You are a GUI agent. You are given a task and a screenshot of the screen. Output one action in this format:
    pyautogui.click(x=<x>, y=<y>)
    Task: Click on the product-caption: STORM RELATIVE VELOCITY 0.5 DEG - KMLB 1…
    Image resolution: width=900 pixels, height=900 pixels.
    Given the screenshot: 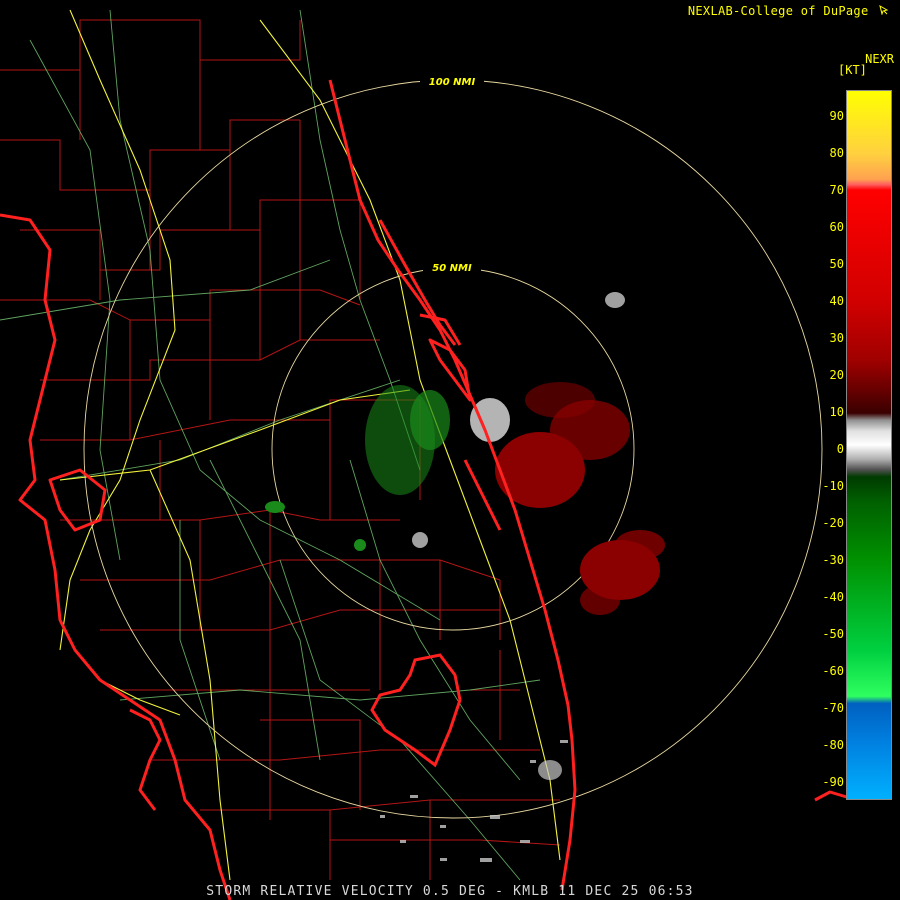 What is the action you would take?
    pyautogui.click(x=450, y=891)
    